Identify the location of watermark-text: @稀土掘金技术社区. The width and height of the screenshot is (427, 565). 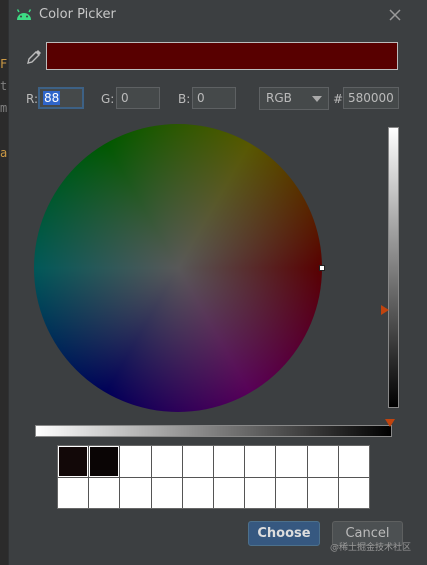
(371, 548).